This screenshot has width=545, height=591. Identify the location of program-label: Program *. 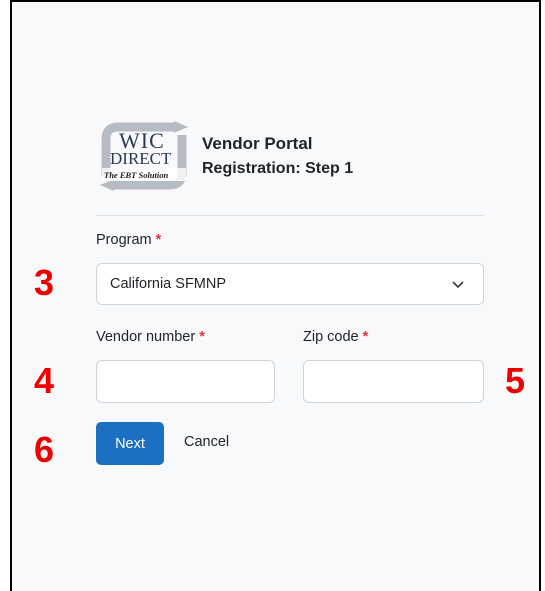
(128, 240).